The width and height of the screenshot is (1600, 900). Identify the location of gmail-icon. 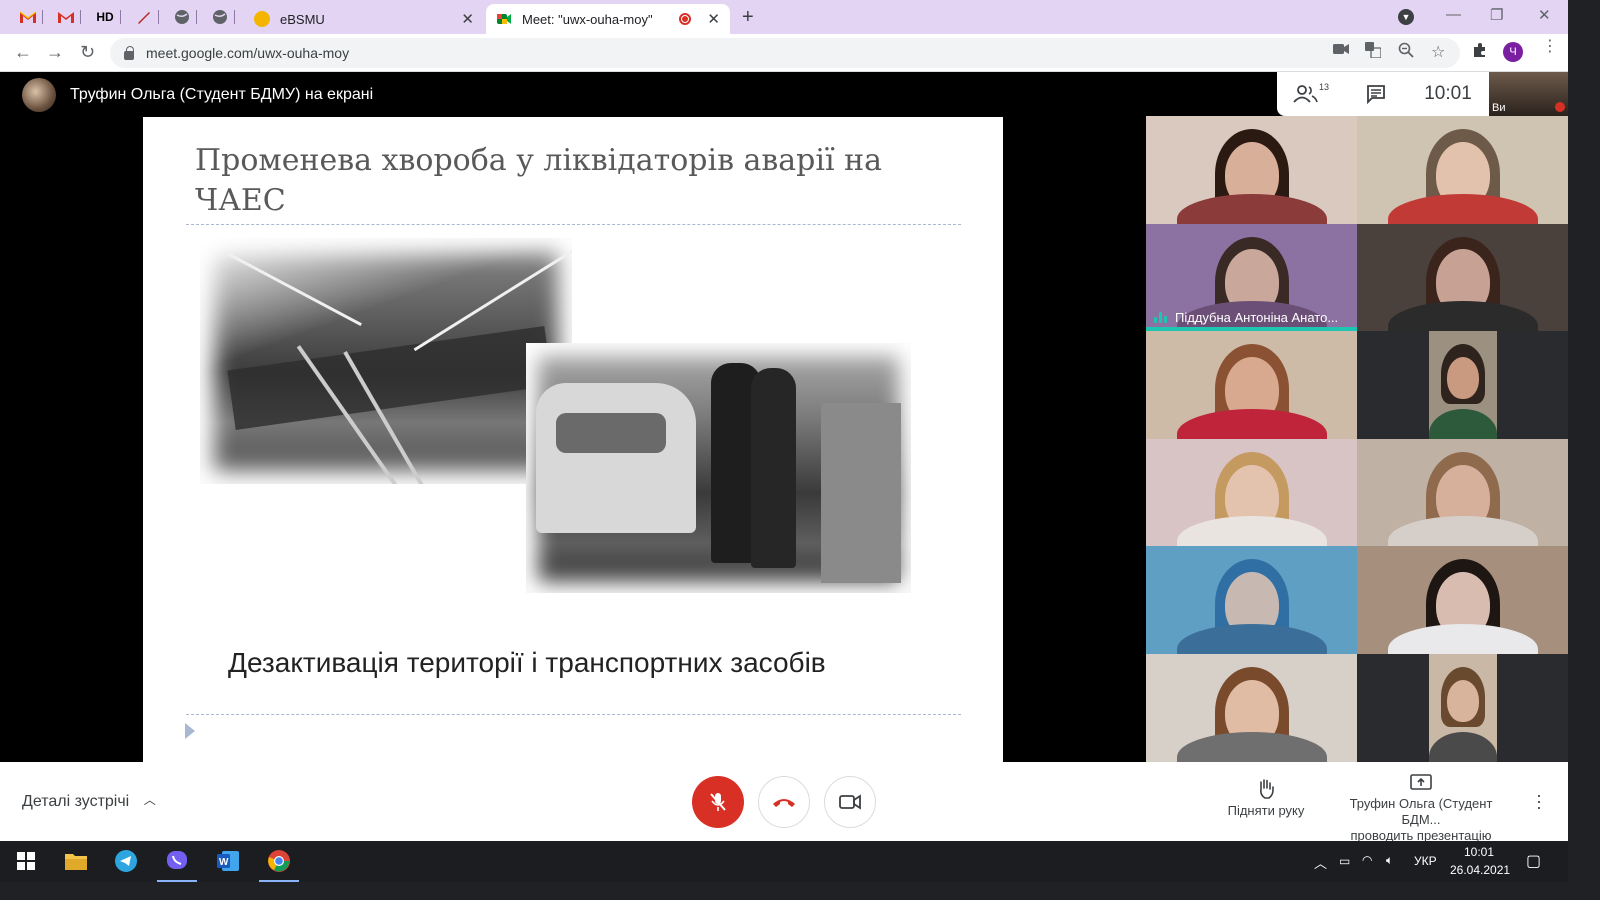
(66, 17).